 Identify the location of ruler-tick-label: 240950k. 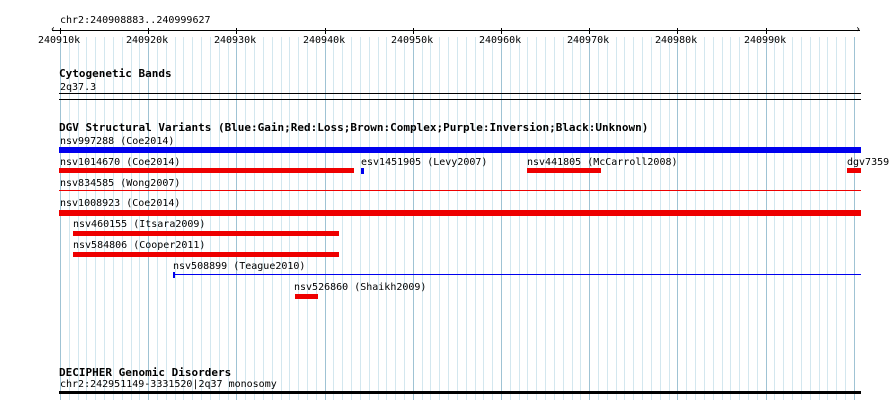
(412, 40).